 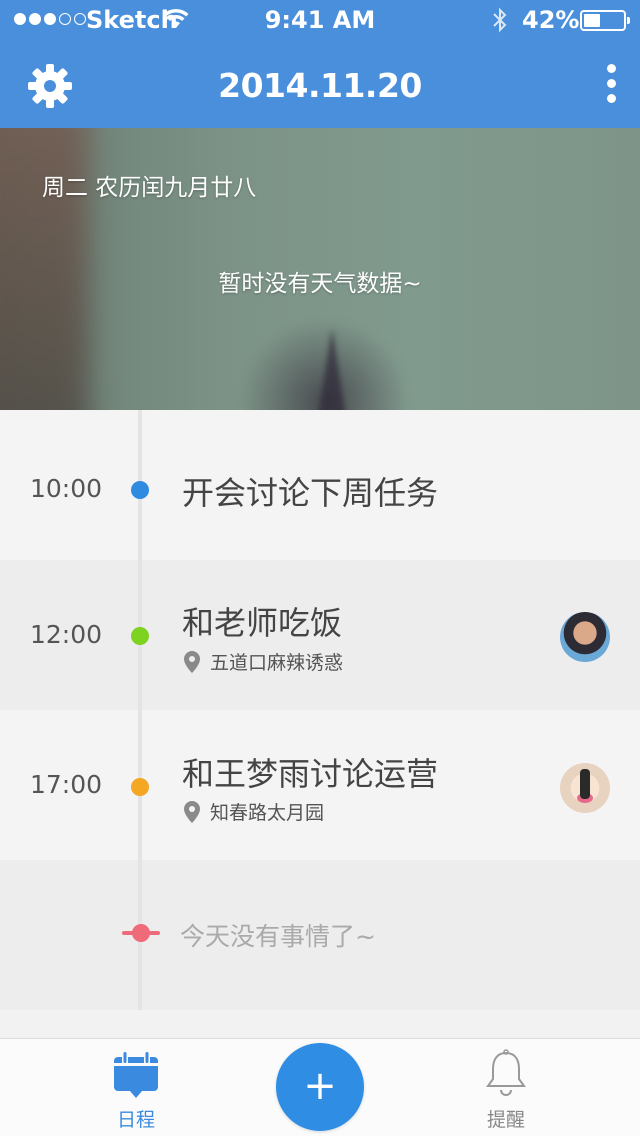 What do you see at coordinates (262, 623) in the screenshot?
I see `event-title: 和老师吃饭` at bounding box center [262, 623].